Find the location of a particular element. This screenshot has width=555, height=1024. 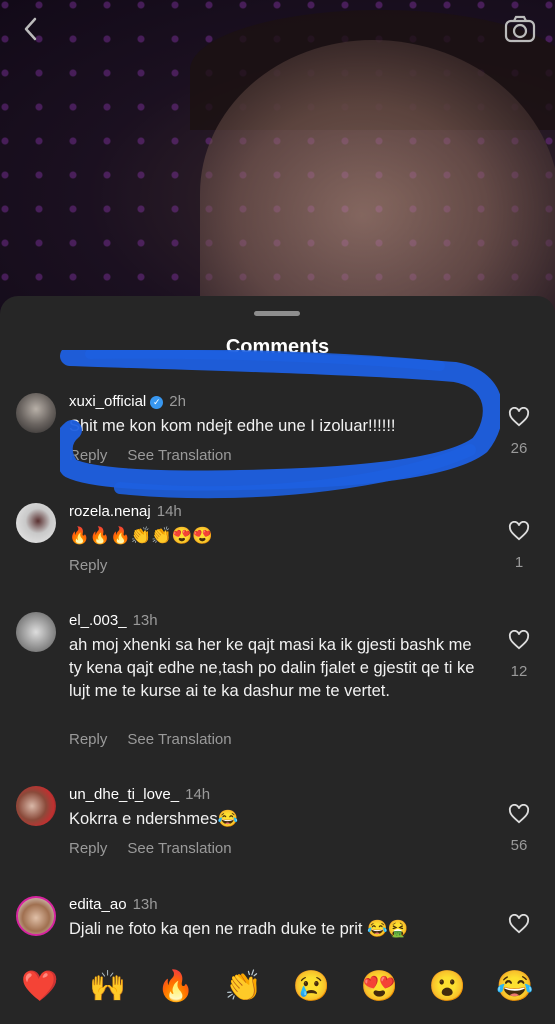

comment-time: 2h is located at coordinates (177, 401).